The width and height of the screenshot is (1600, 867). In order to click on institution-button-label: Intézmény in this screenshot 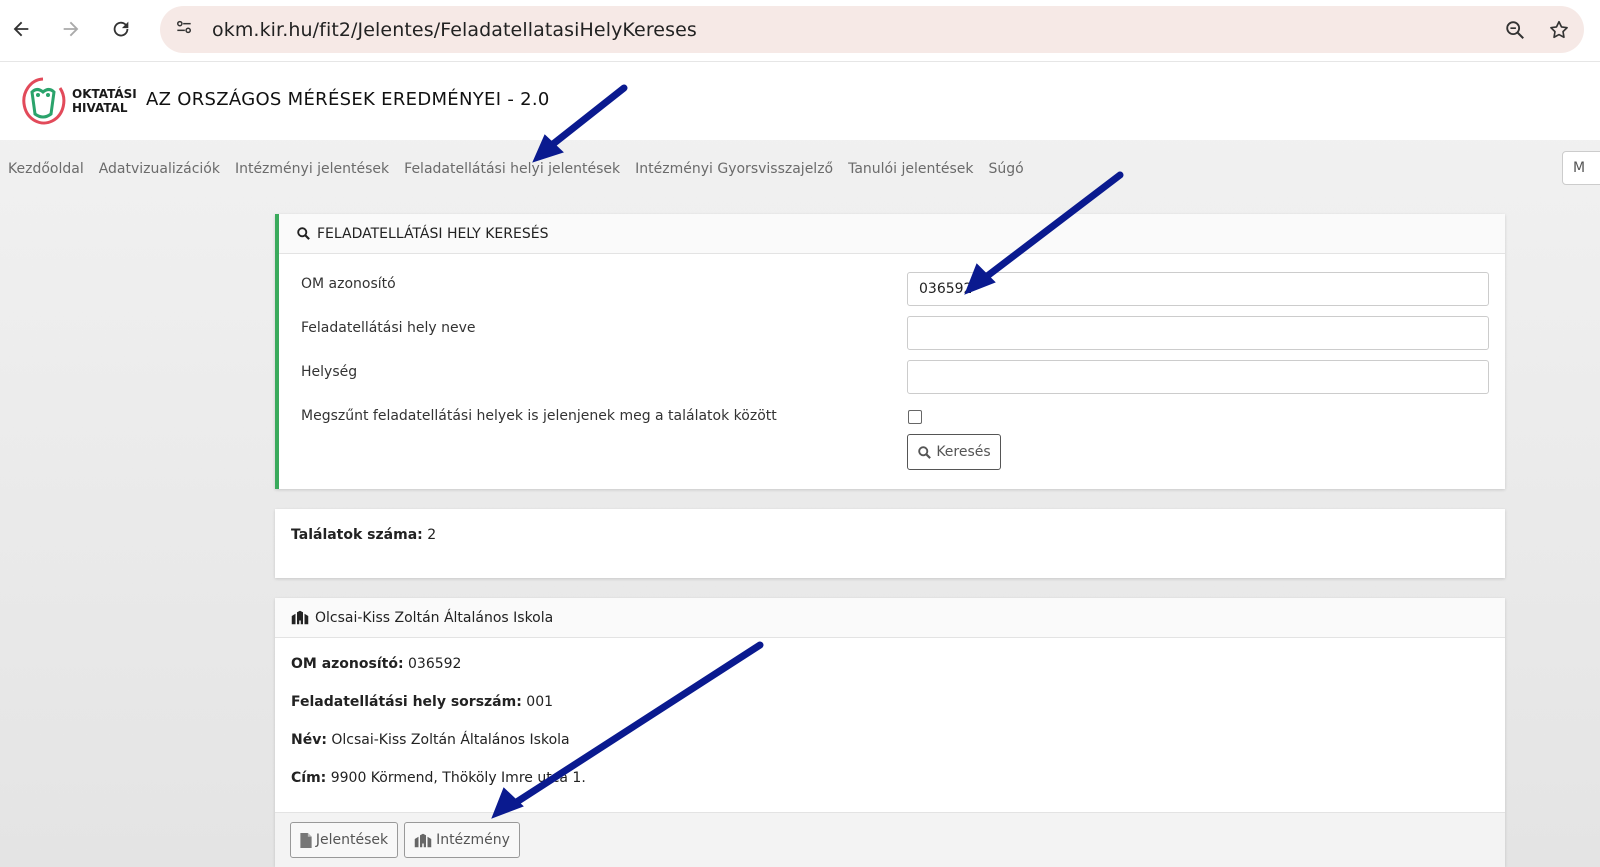, I will do `click(473, 840)`.